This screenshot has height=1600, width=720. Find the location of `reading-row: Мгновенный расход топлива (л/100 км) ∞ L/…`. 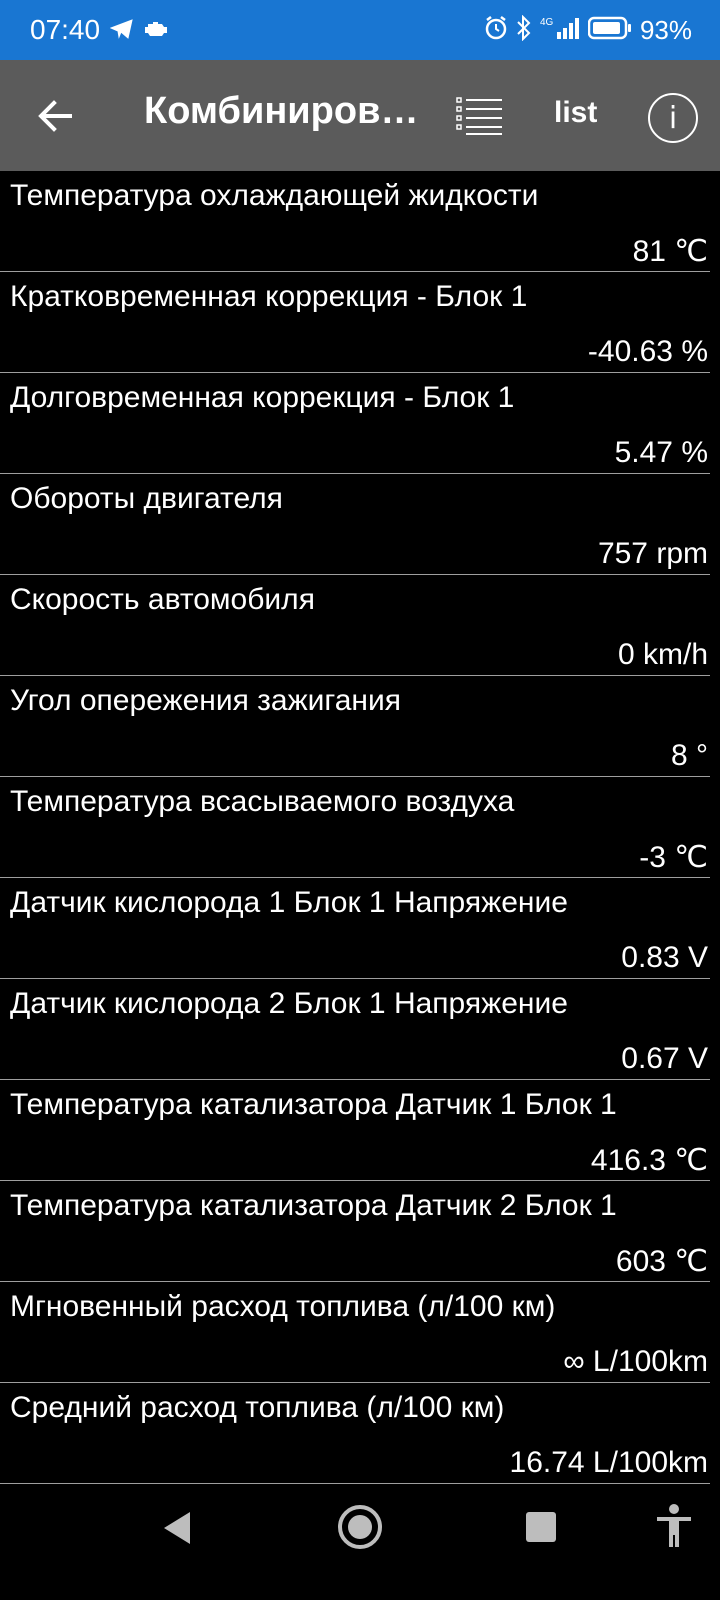

reading-row: Мгновенный расход топлива (л/100 км) ∞ L/… is located at coordinates (355, 1332).